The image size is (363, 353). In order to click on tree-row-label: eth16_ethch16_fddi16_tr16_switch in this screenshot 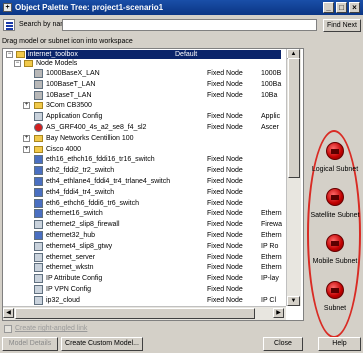, I will do `click(100, 160)`.